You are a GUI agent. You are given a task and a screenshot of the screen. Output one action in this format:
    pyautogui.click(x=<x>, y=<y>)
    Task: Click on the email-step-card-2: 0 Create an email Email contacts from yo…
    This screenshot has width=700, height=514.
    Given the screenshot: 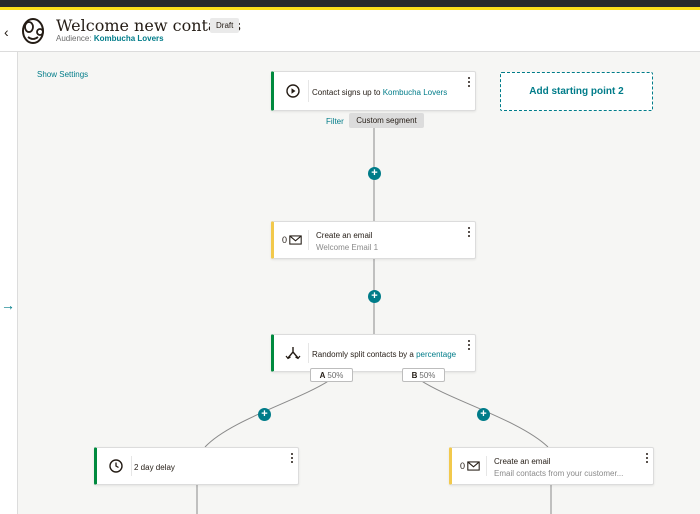 What is the action you would take?
    pyautogui.click(x=551, y=466)
    